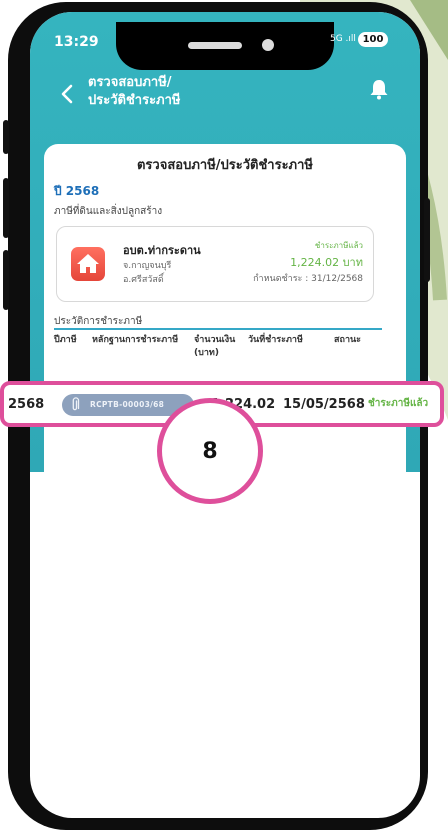 Image resolution: width=448 pixels, height=834 pixels. What do you see at coordinates (373, 39) in the screenshot?
I see `battery-icon: 100` at bounding box center [373, 39].